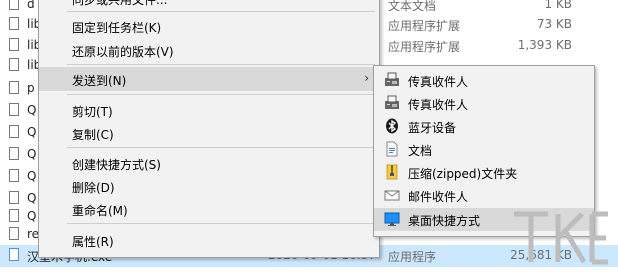 The image size is (618, 273). I want to click on submenu-item-label: 桌面快捷方式, so click(444, 221).